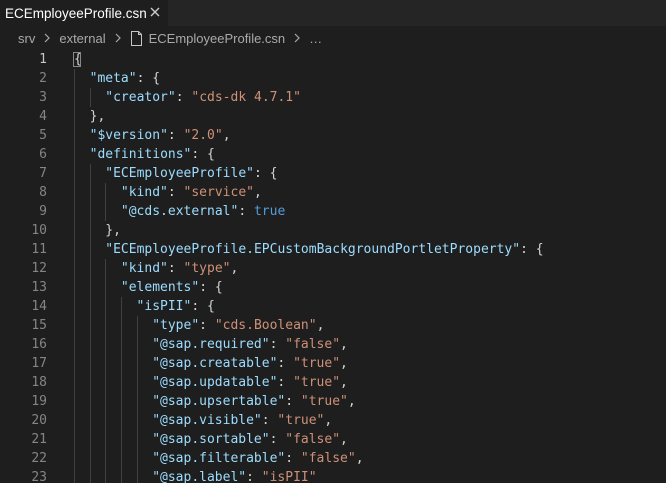 Image resolution: width=666 pixels, height=483 pixels. What do you see at coordinates (333, 78) in the screenshot?
I see `code-line: 2 "meta": {` at bounding box center [333, 78].